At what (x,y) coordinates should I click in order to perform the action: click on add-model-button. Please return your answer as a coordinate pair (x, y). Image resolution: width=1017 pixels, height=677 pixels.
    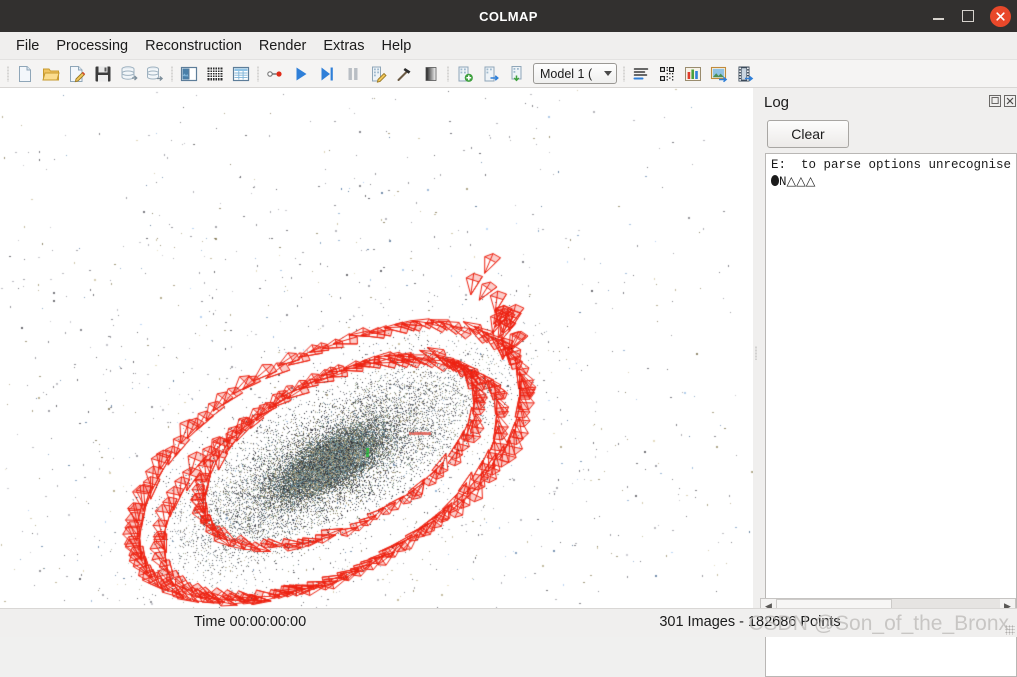
    Looking at the image, I should click on (465, 74).